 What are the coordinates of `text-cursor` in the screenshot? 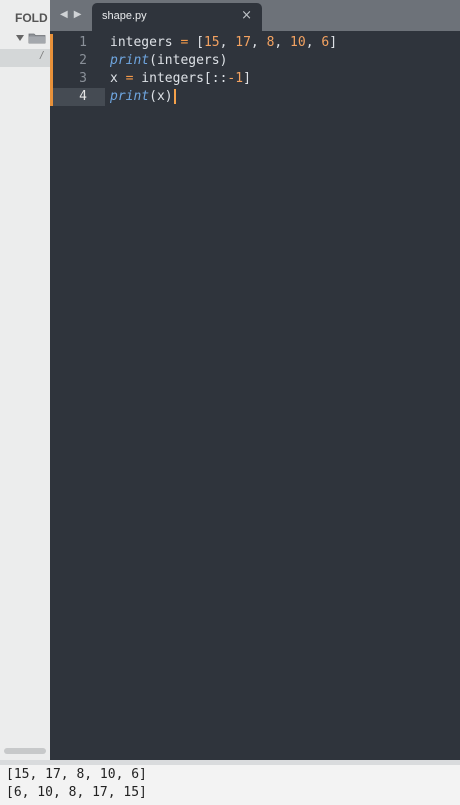 It's located at (174, 96).